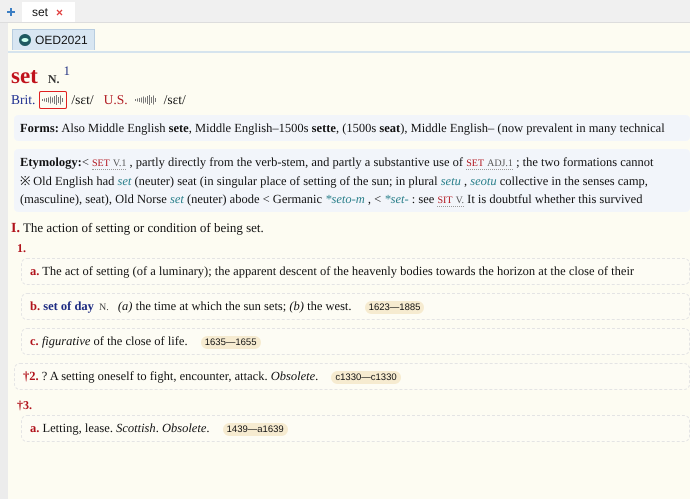 This screenshot has height=499, width=690. What do you see at coordinates (68, 306) in the screenshot?
I see `phrase-text: set of day` at bounding box center [68, 306].